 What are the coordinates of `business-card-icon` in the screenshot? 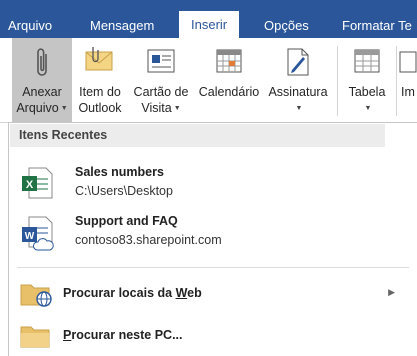 It's located at (161, 63).